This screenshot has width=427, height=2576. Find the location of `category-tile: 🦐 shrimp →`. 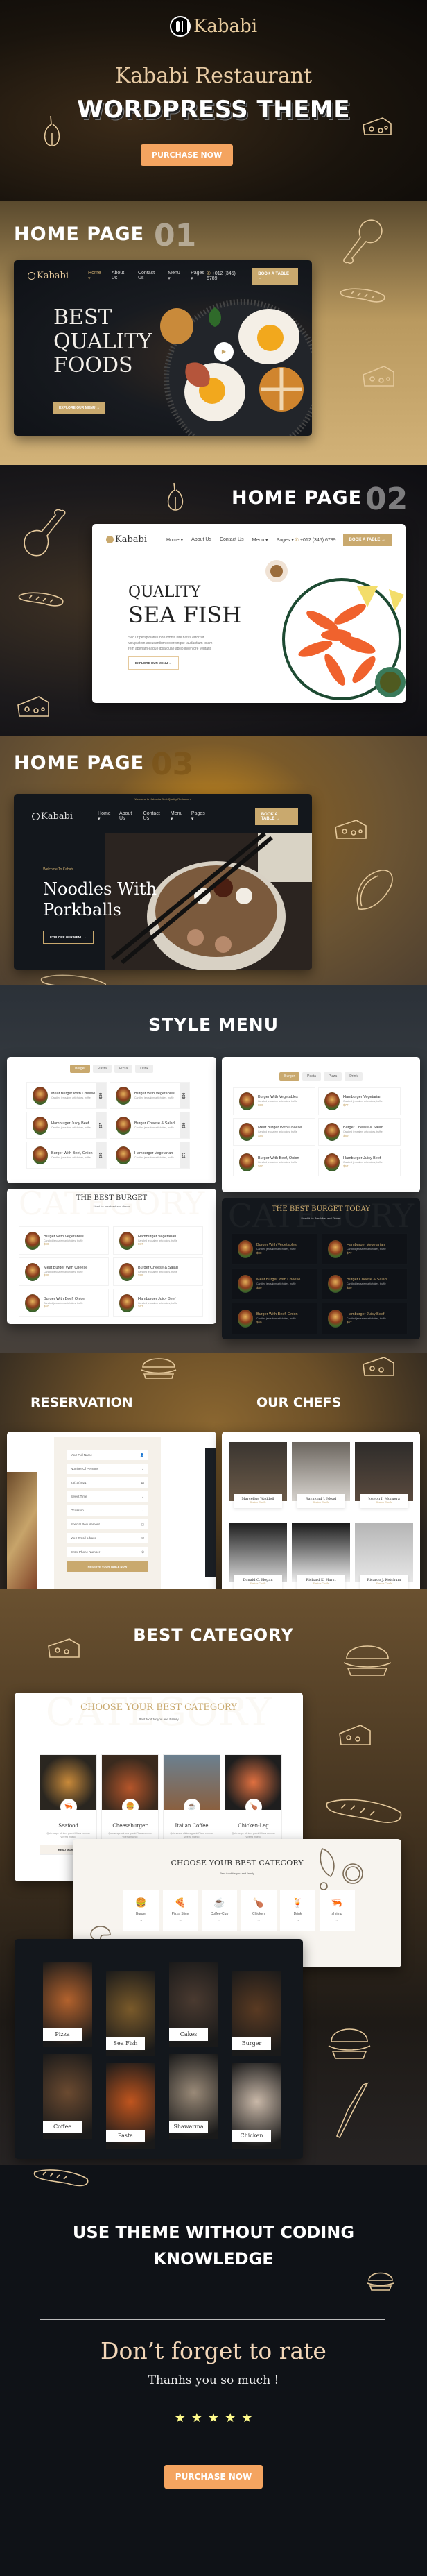

category-tile: 🦐 shrimp → is located at coordinates (337, 1911).